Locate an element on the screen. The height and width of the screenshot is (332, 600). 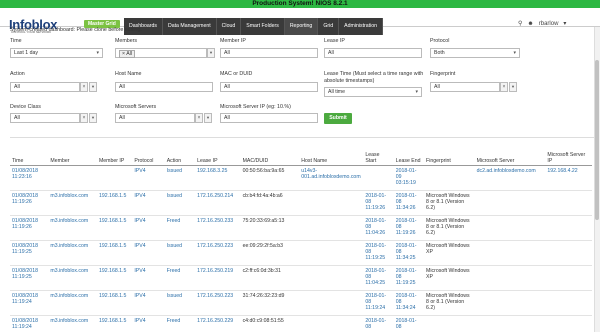
col-action: Action is located at coordinates (180, 156).